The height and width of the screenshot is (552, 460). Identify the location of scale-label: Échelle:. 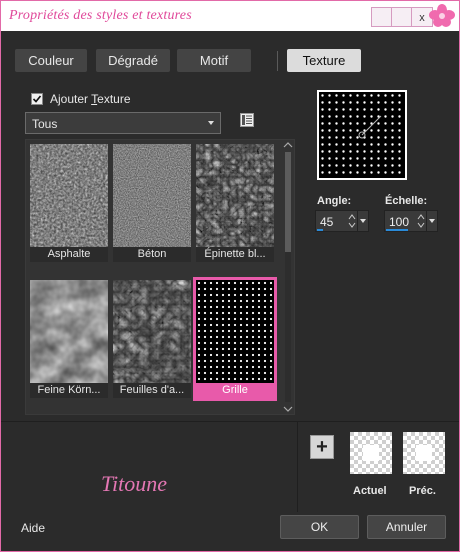
(406, 201).